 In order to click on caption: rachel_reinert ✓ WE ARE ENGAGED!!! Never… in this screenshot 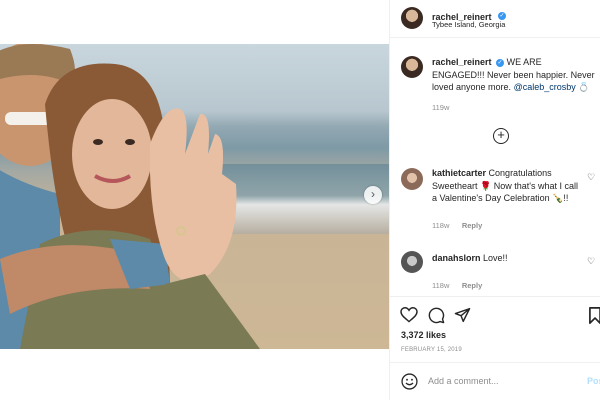, I will do `click(513, 84)`.